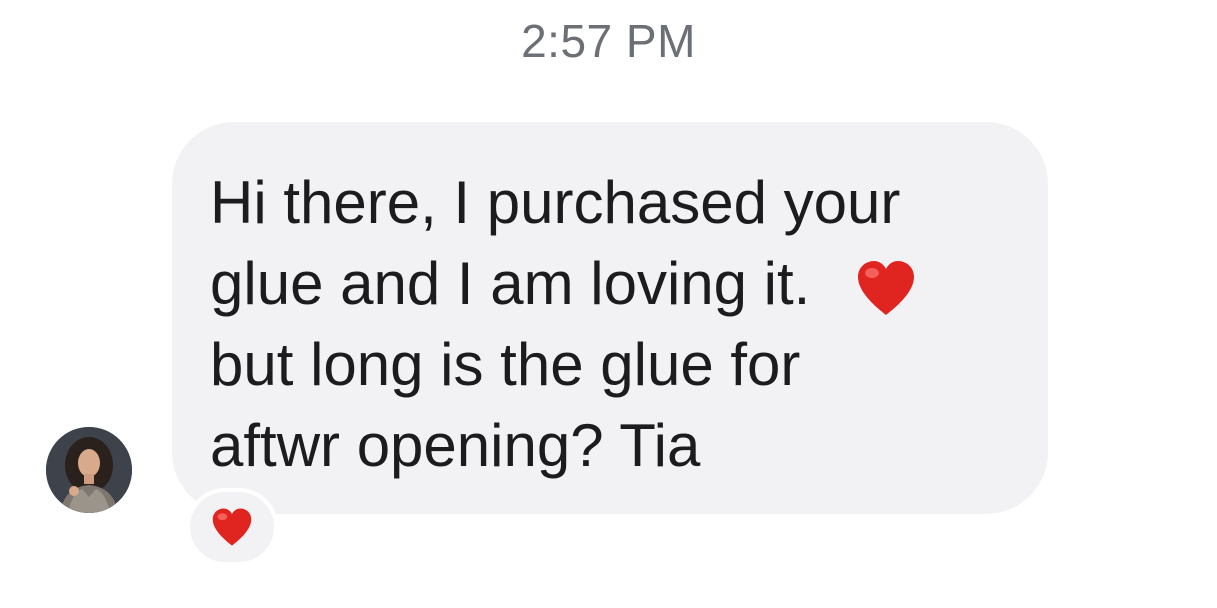 The width and height of the screenshot is (1217, 608). Describe the element at coordinates (505, 364) in the screenshot. I see `message-line: but long is the glue for` at that location.